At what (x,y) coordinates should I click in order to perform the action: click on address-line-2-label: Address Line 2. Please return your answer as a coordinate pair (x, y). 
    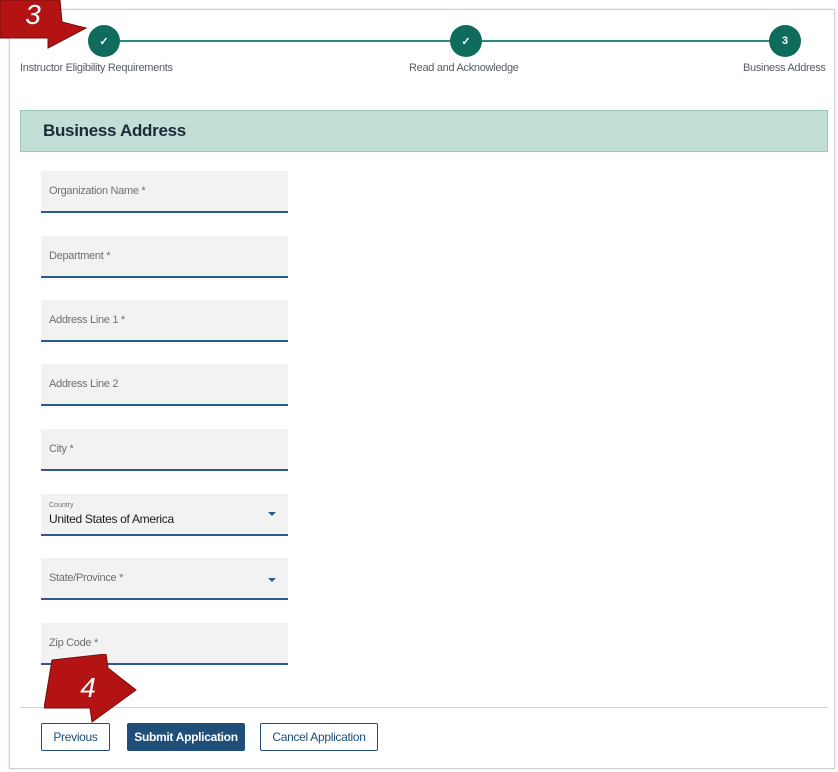
    Looking at the image, I should click on (84, 384).